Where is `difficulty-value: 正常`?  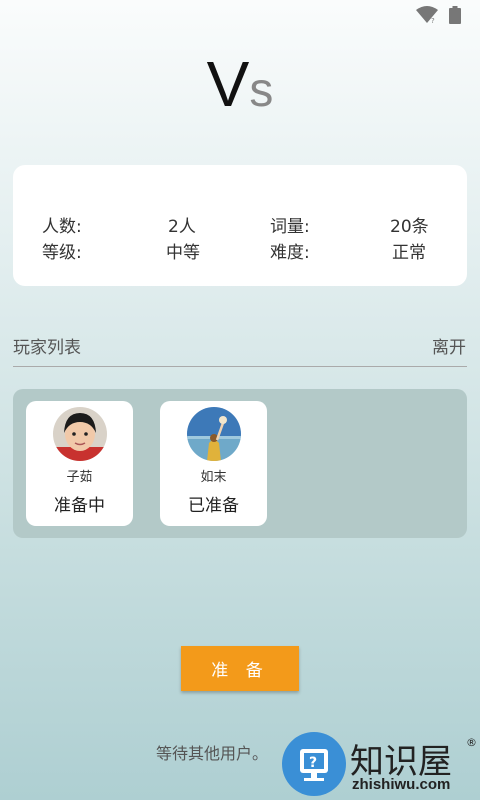
difficulty-value: 正常 is located at coordinates (409, 253).